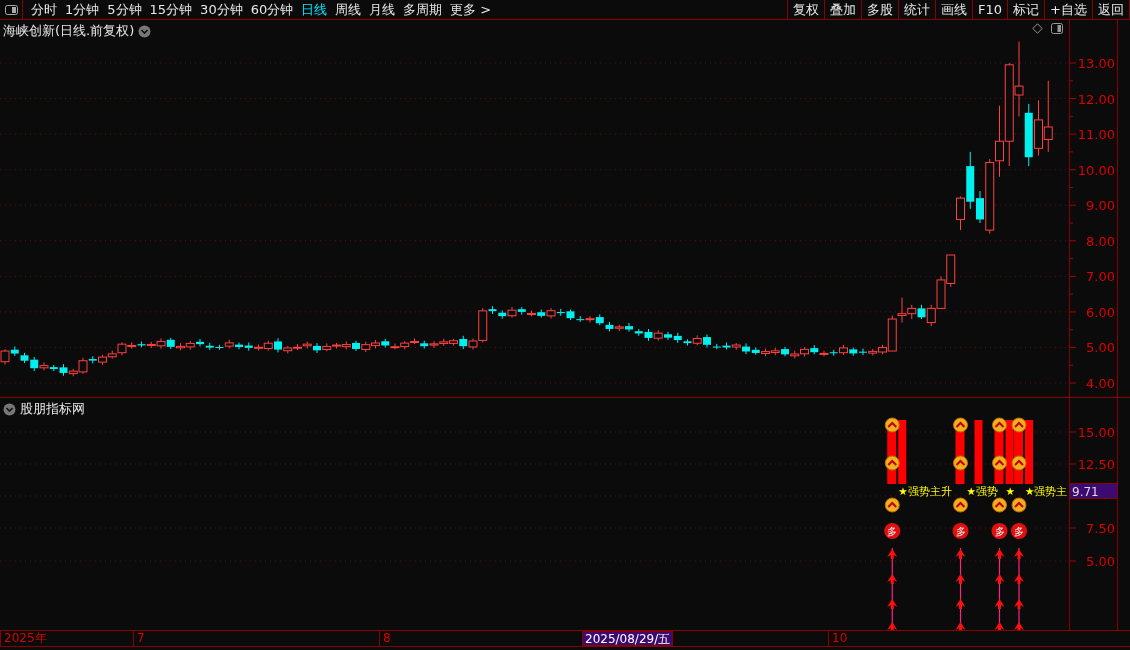 The image size is (1130, 650). What do you see at coordinates (1026, 9) in the screenshot?
I see `toolbar-button: 标记` at bounding box center [1026, 9].